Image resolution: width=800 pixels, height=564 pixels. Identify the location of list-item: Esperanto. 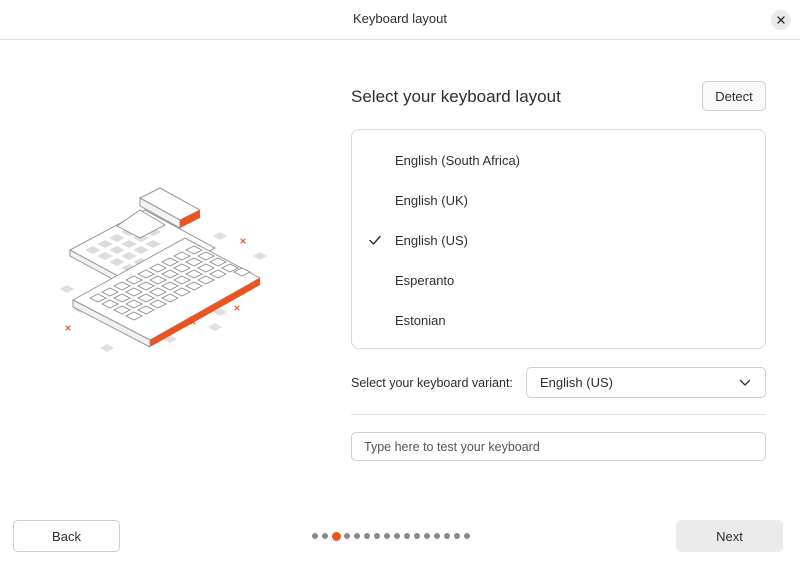
(558, 280).